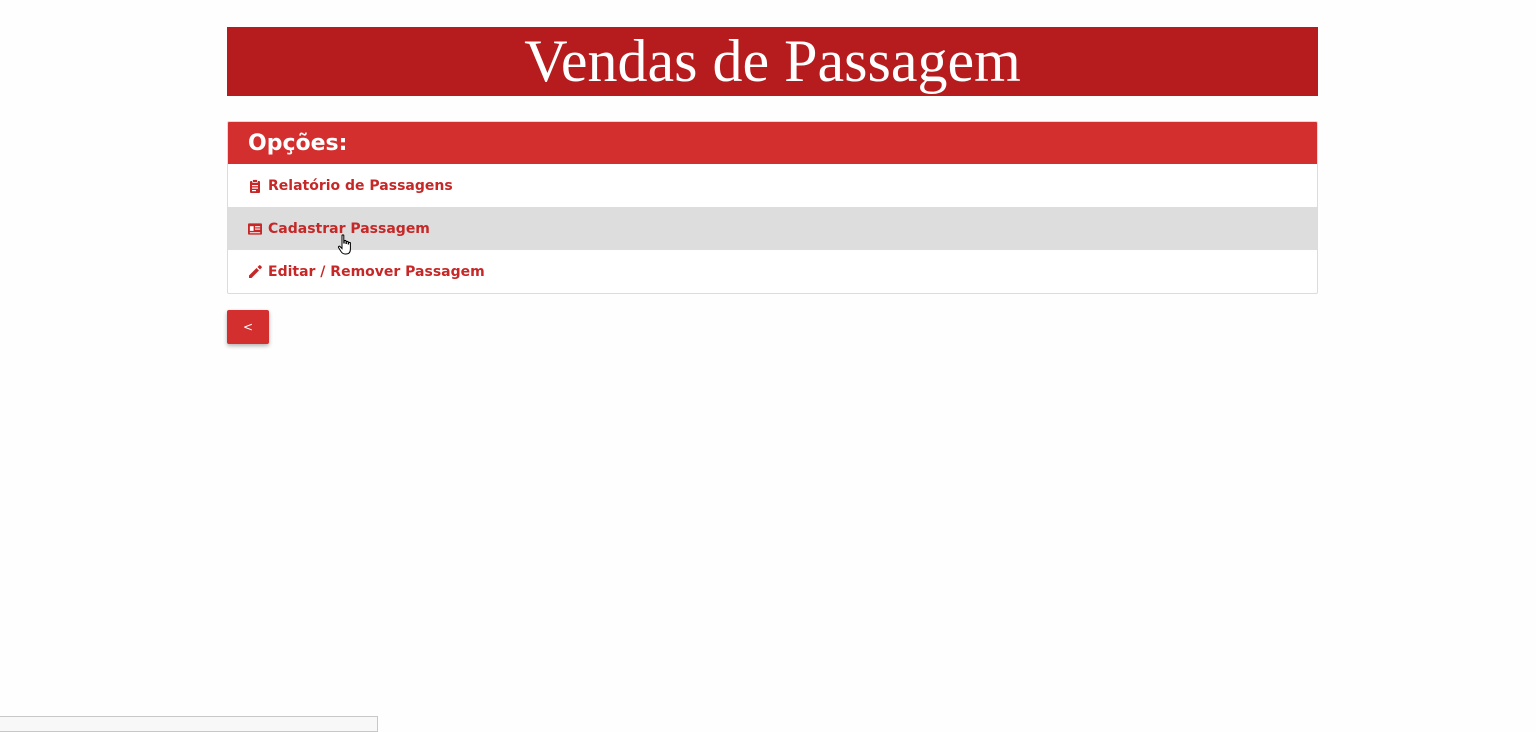 This screenshot has height=732, width=1536. What do you see at coordinates (360, 185) in the screenshot?
I see `menu-item-label: Relatório de Passagens` at bounding box center [360, 185].